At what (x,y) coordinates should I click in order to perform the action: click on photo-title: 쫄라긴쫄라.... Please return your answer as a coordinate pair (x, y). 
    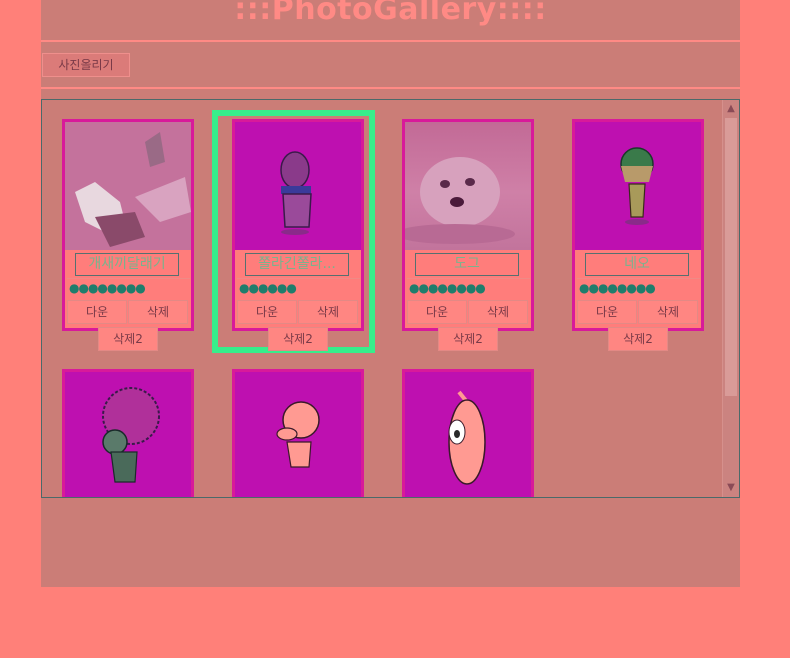
    Looking at the image, I should click on (297, 264).